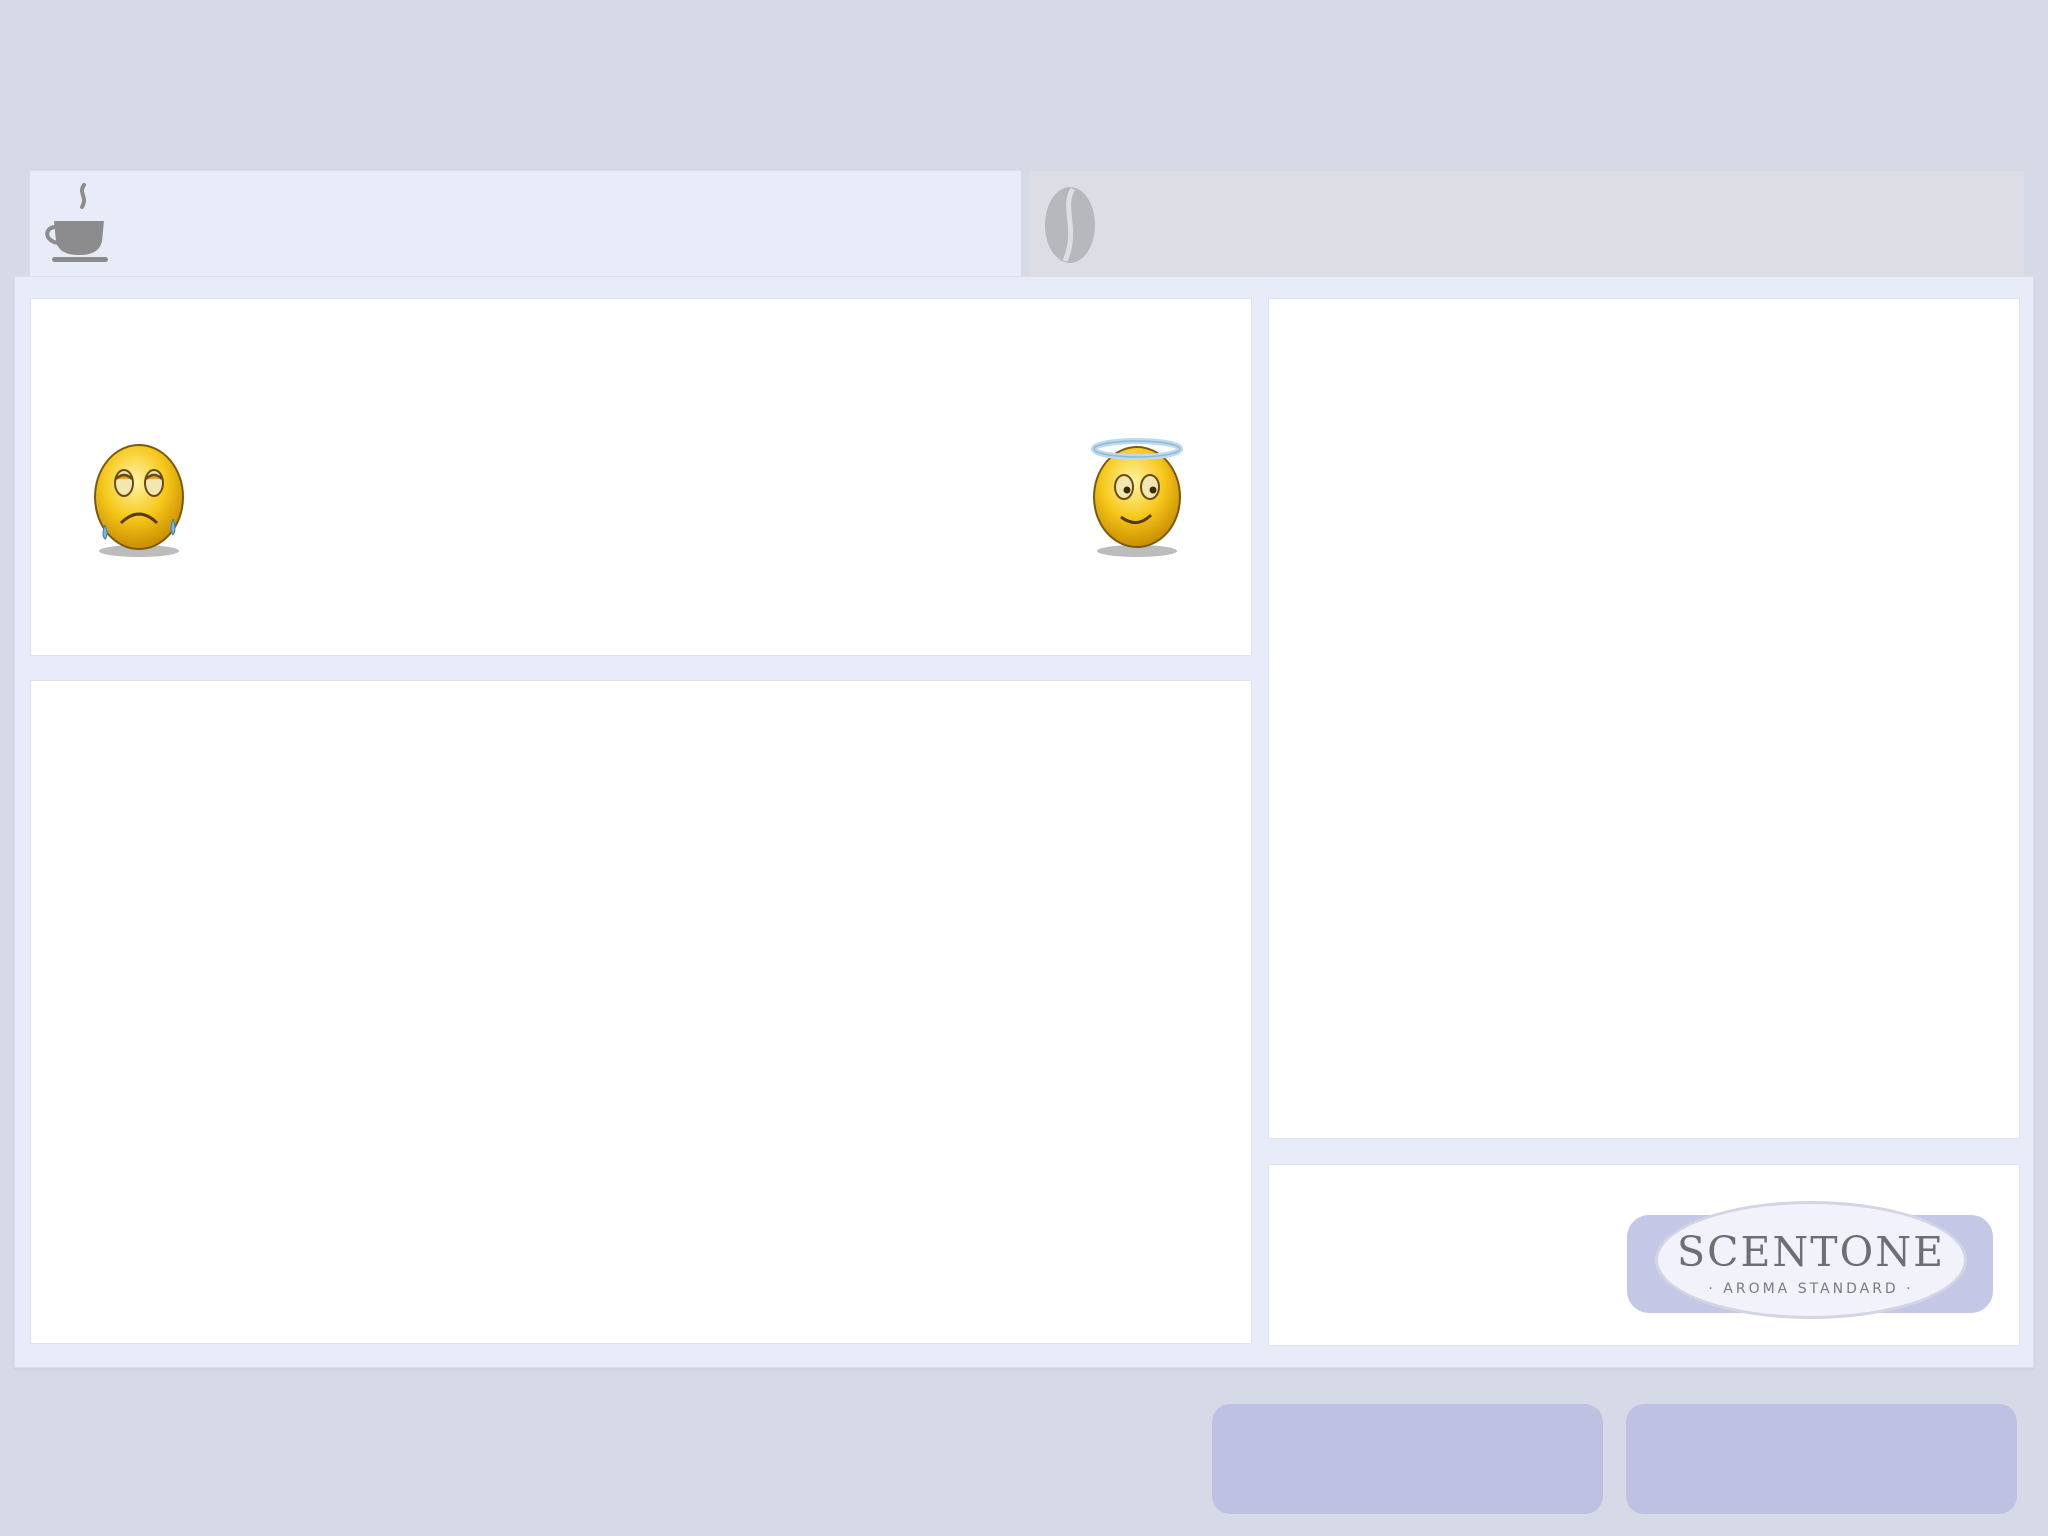 The width and height of the screenshot is (2048, 1536). What do you see at coordinates (1070, 227) in the screenshot?
I see `coffee-bean-icon` at bounding box center [1070, 227].